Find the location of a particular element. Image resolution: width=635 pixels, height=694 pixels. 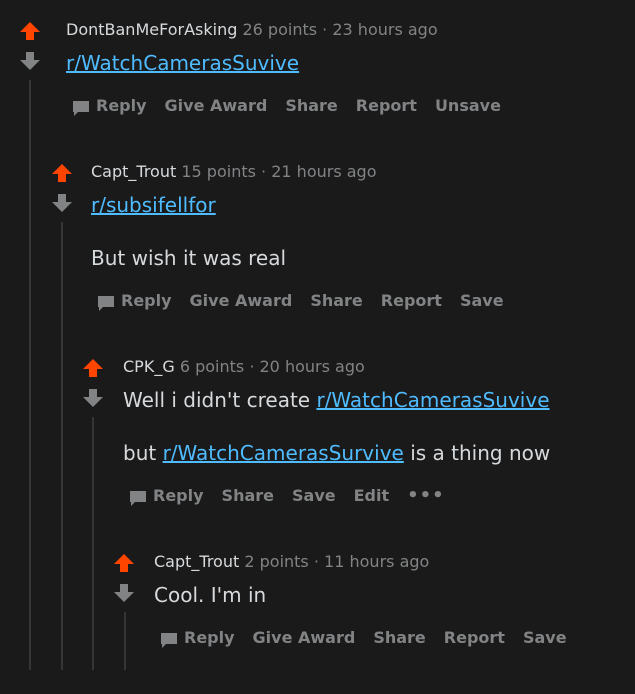

unsave-button: Unsave is located at coordinates (468, 106).